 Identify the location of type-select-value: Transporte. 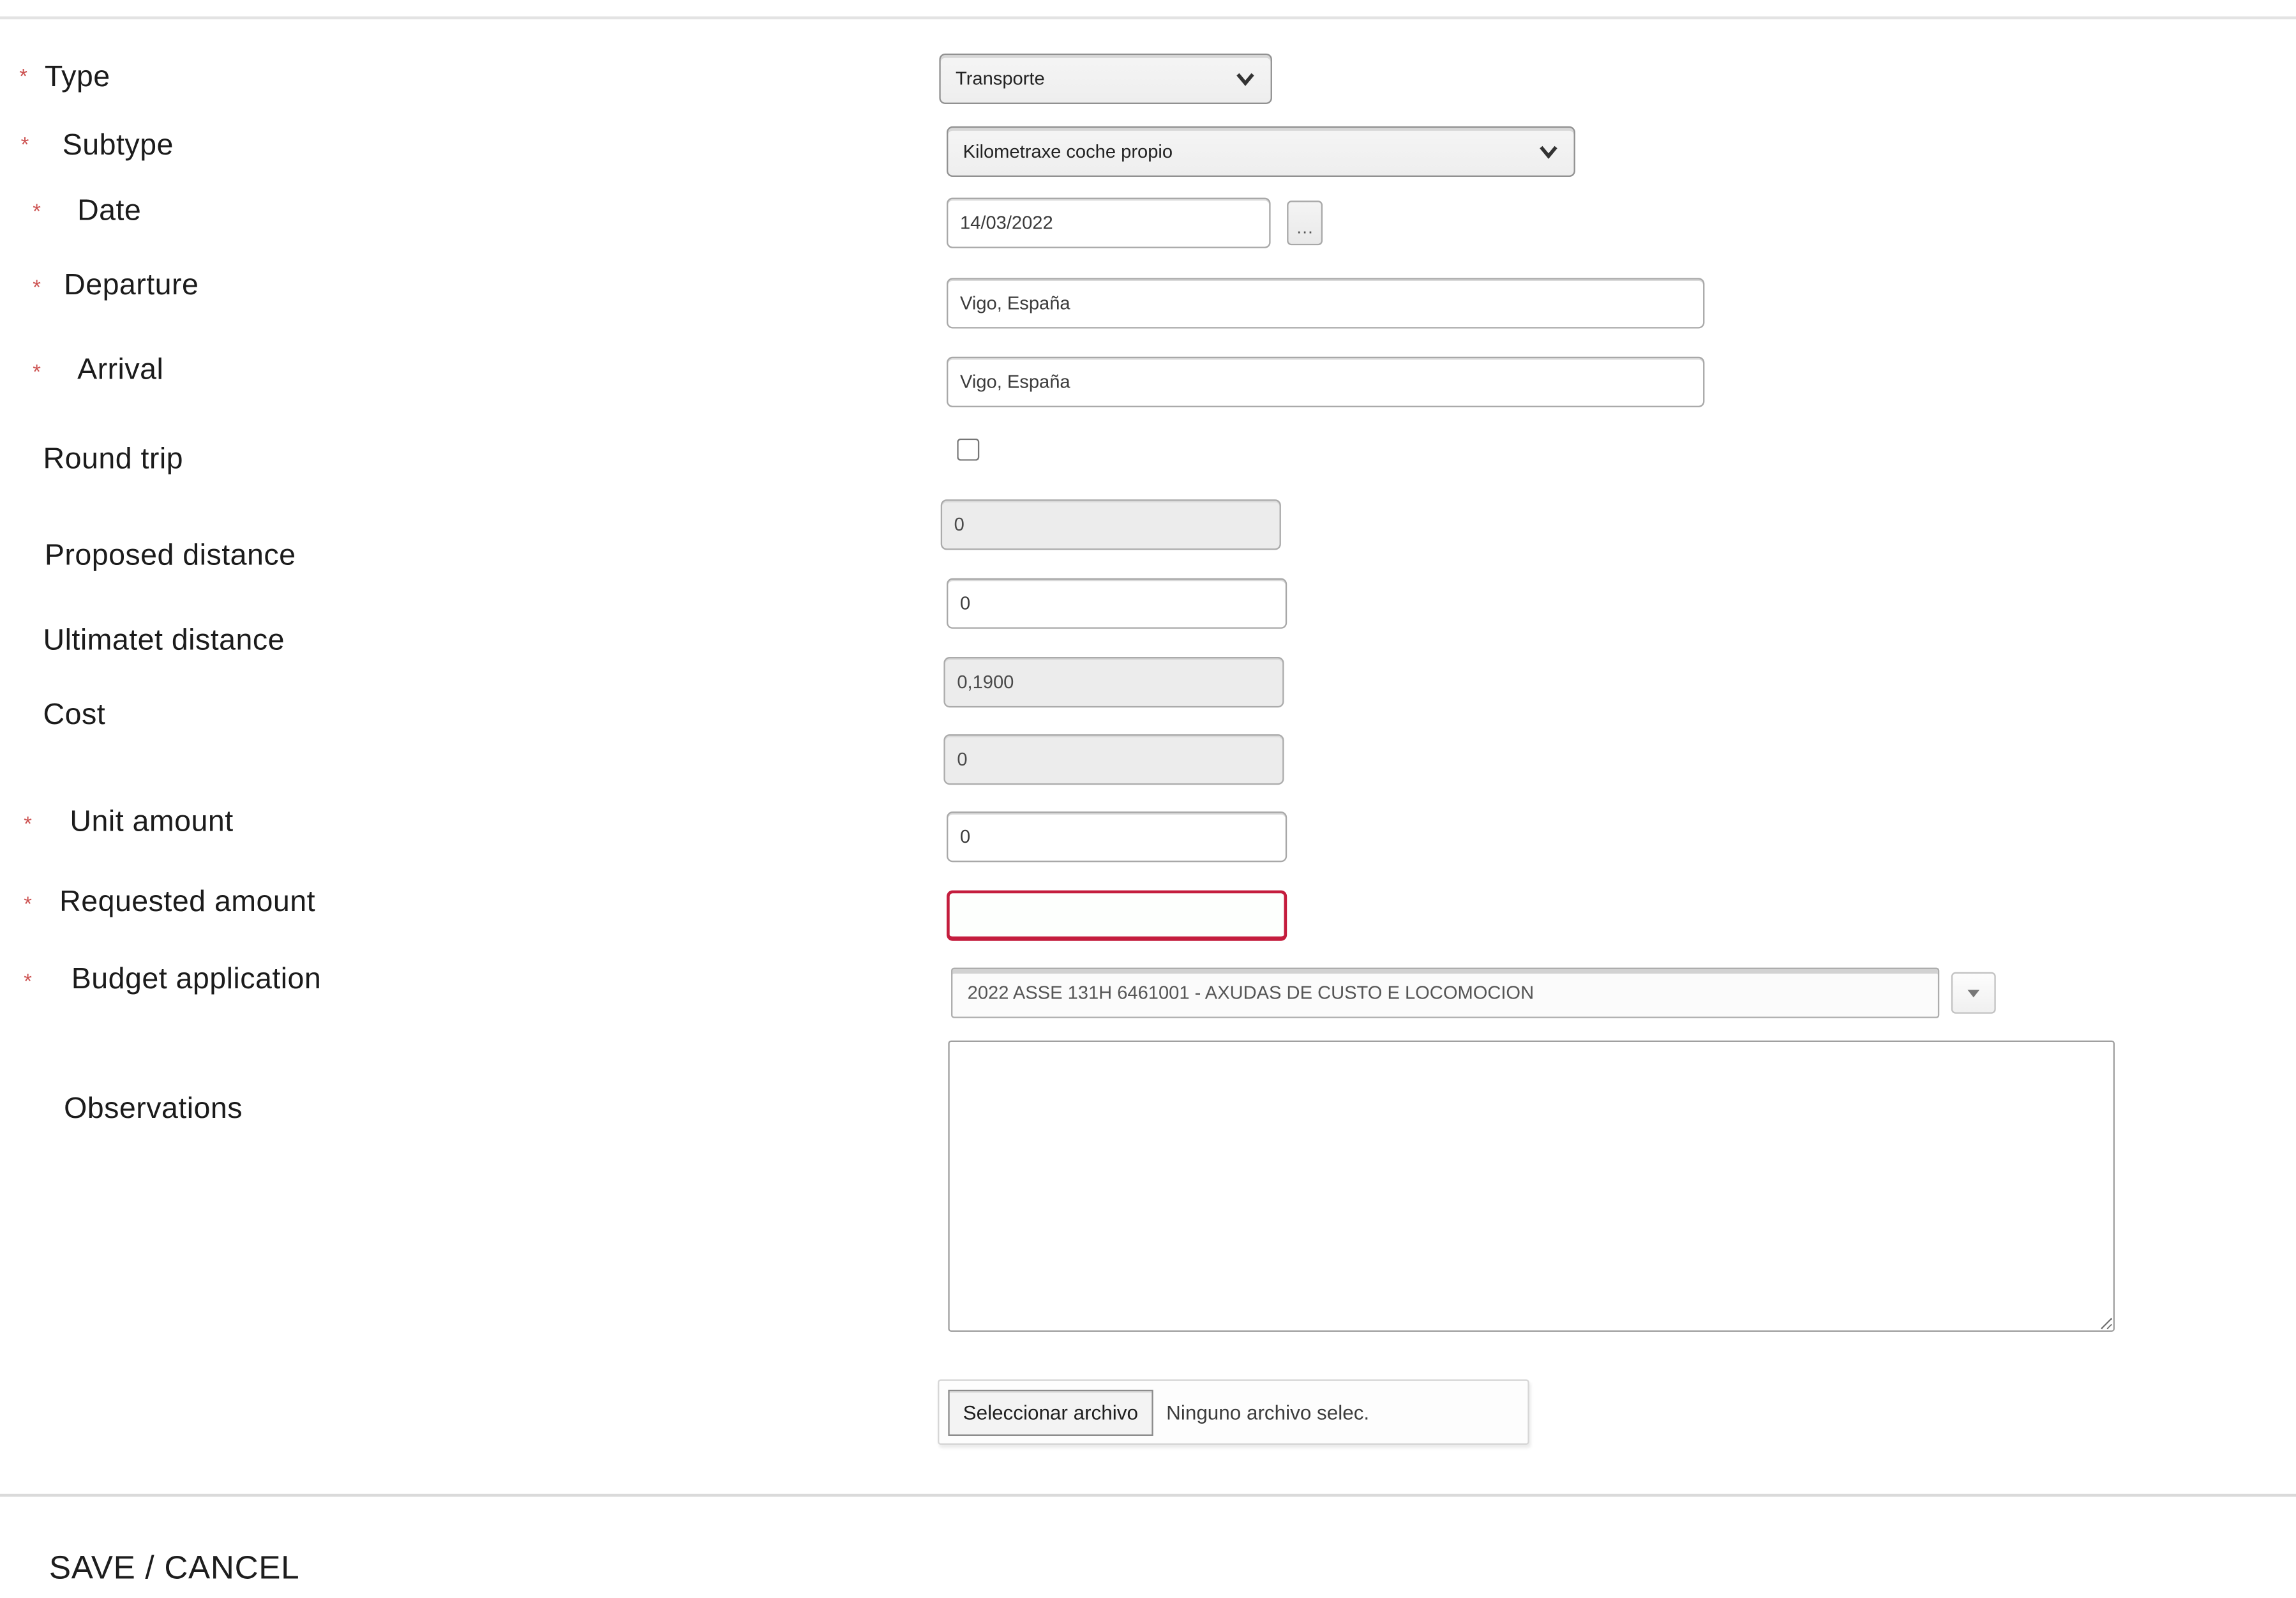
(1001, 78).